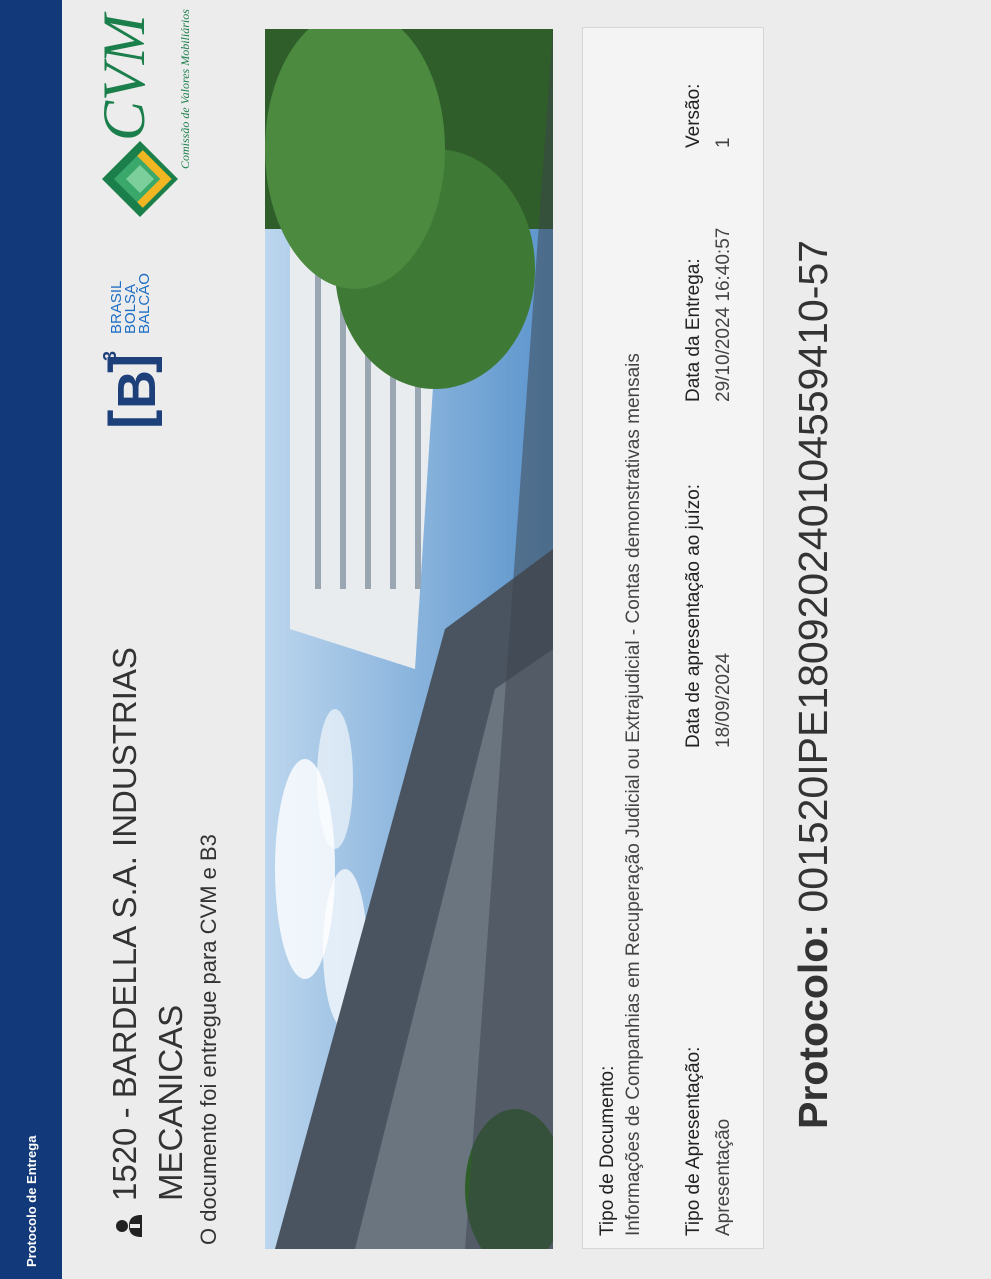 The height and width of the screenshot is (1279, 991). Describe the element at coordinates (693, 330) in the screenshot. I see `delivery-date-label: Data da Entrega:` at that location.